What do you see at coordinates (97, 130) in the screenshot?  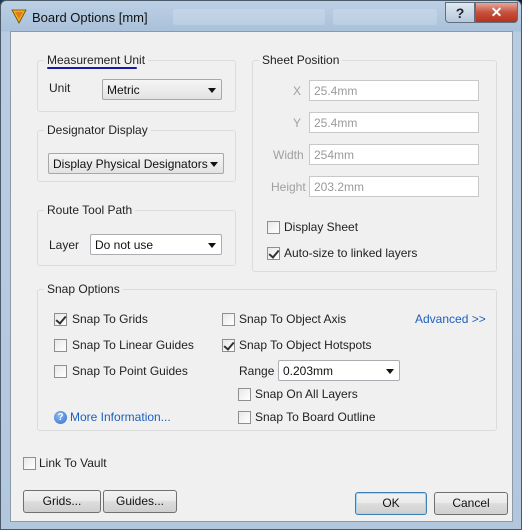 I see `designator-display-title: Designator Display` at bounding box center [97, 130].